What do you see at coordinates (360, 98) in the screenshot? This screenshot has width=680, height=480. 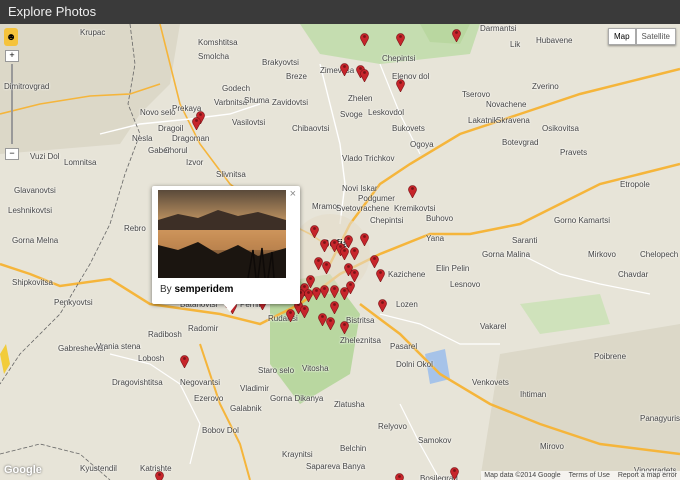 I see `place-label-zheleni: Zhelen` at bounding box center [360, 98].